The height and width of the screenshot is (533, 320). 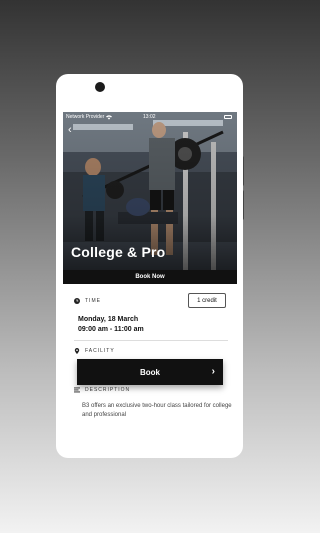 I want to click on location-pin-icon, so click(x=77, y=351).